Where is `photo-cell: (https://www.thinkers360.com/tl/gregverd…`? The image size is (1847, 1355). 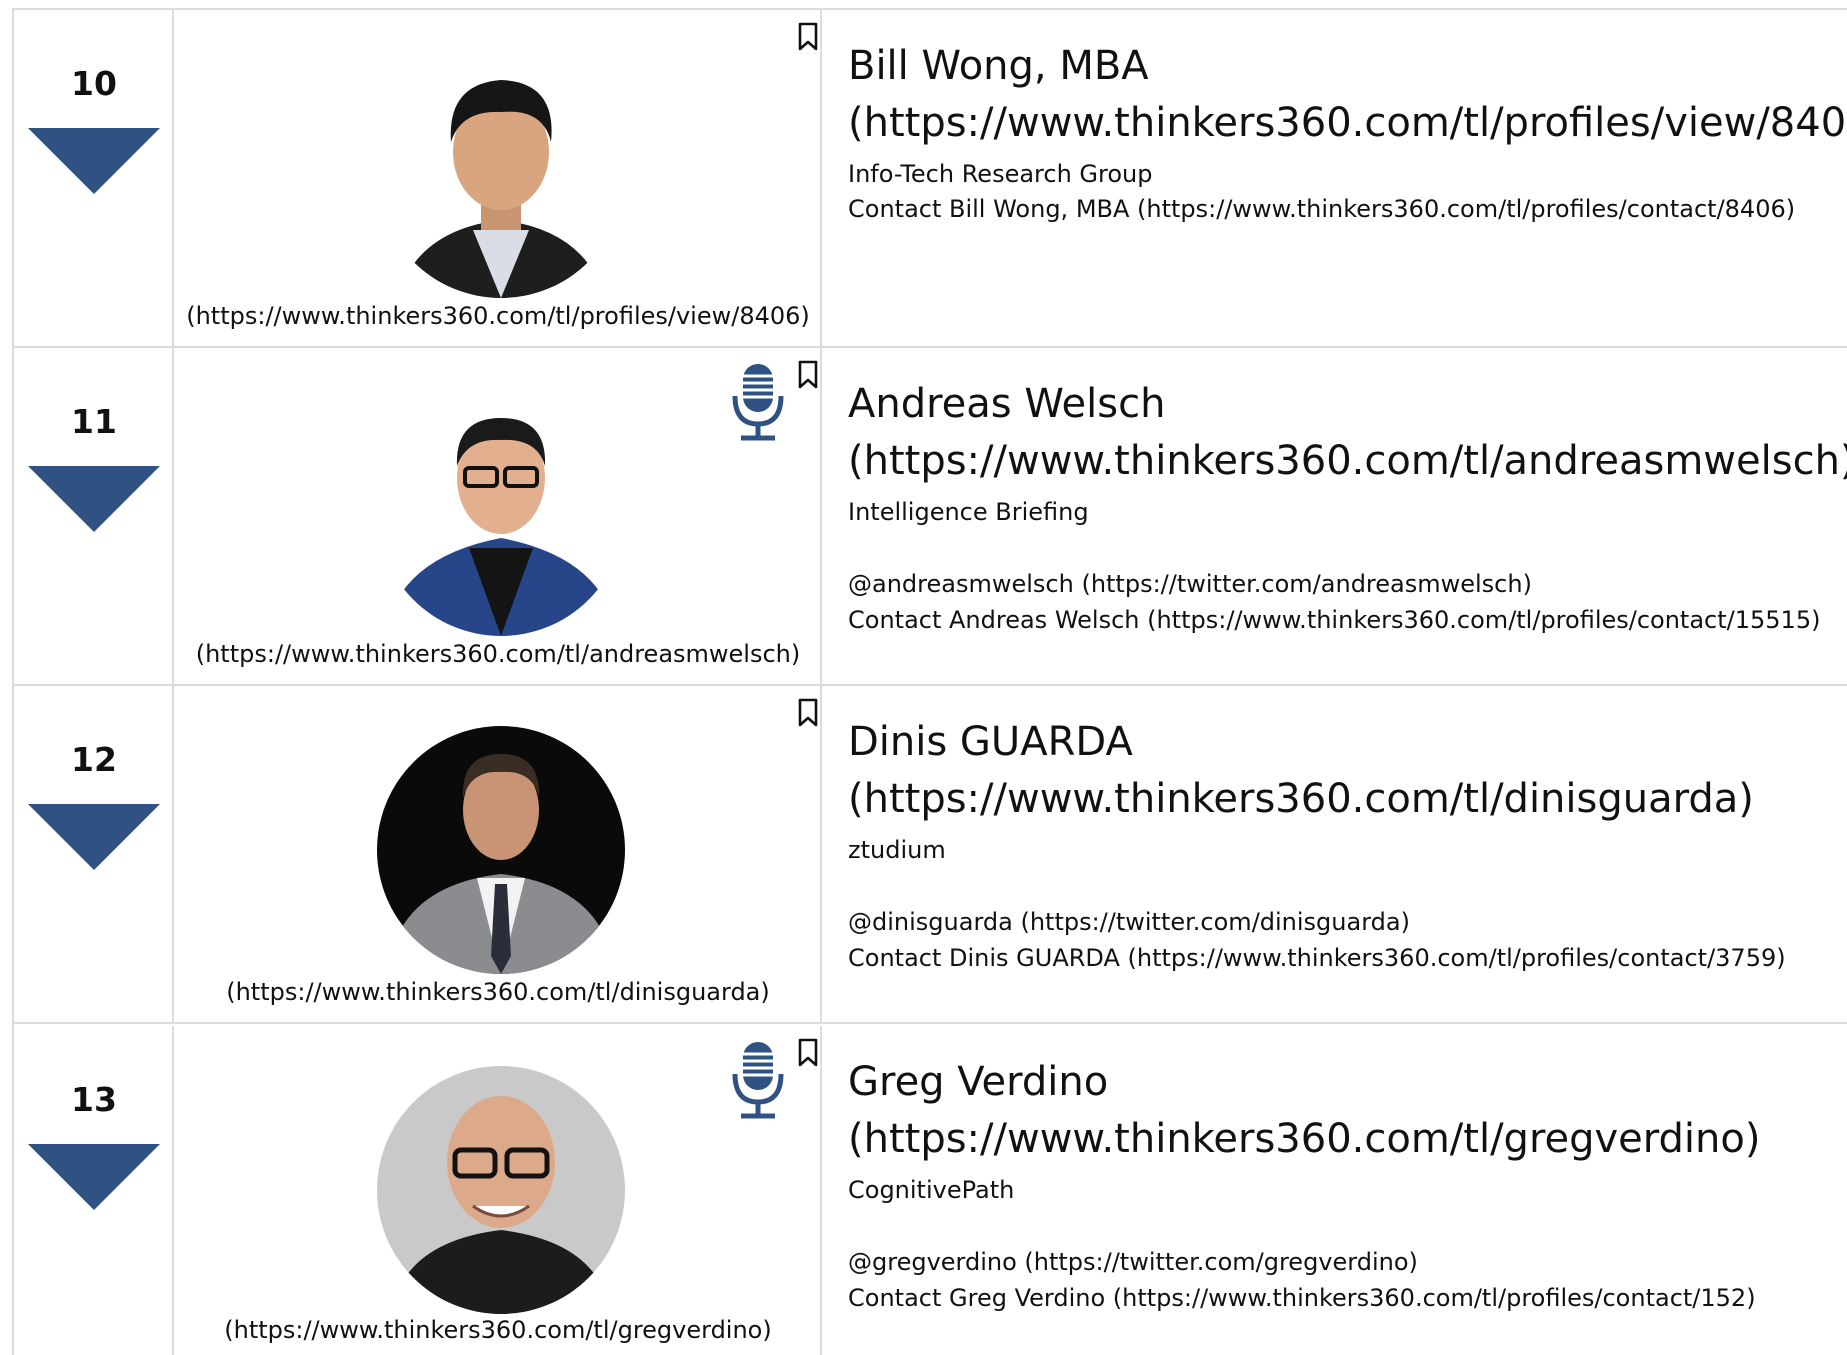 photo-cell: (https://www.thinkers360.com/tl/gregverd… is located at coordinates (498, 1190).